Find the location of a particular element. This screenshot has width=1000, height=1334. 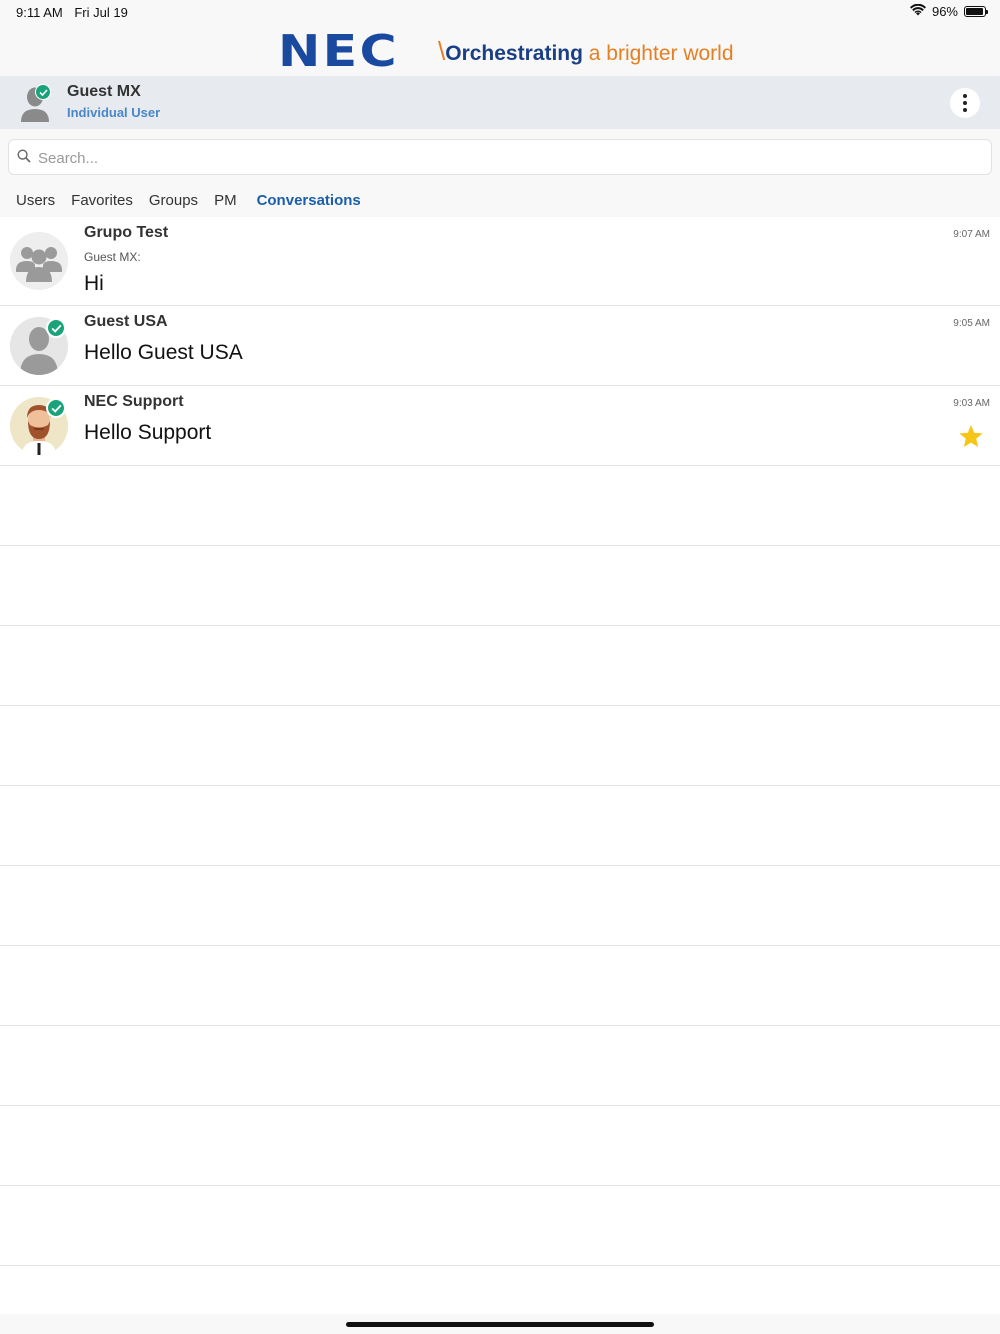

more-options-button is located at coordinates (965, 103).